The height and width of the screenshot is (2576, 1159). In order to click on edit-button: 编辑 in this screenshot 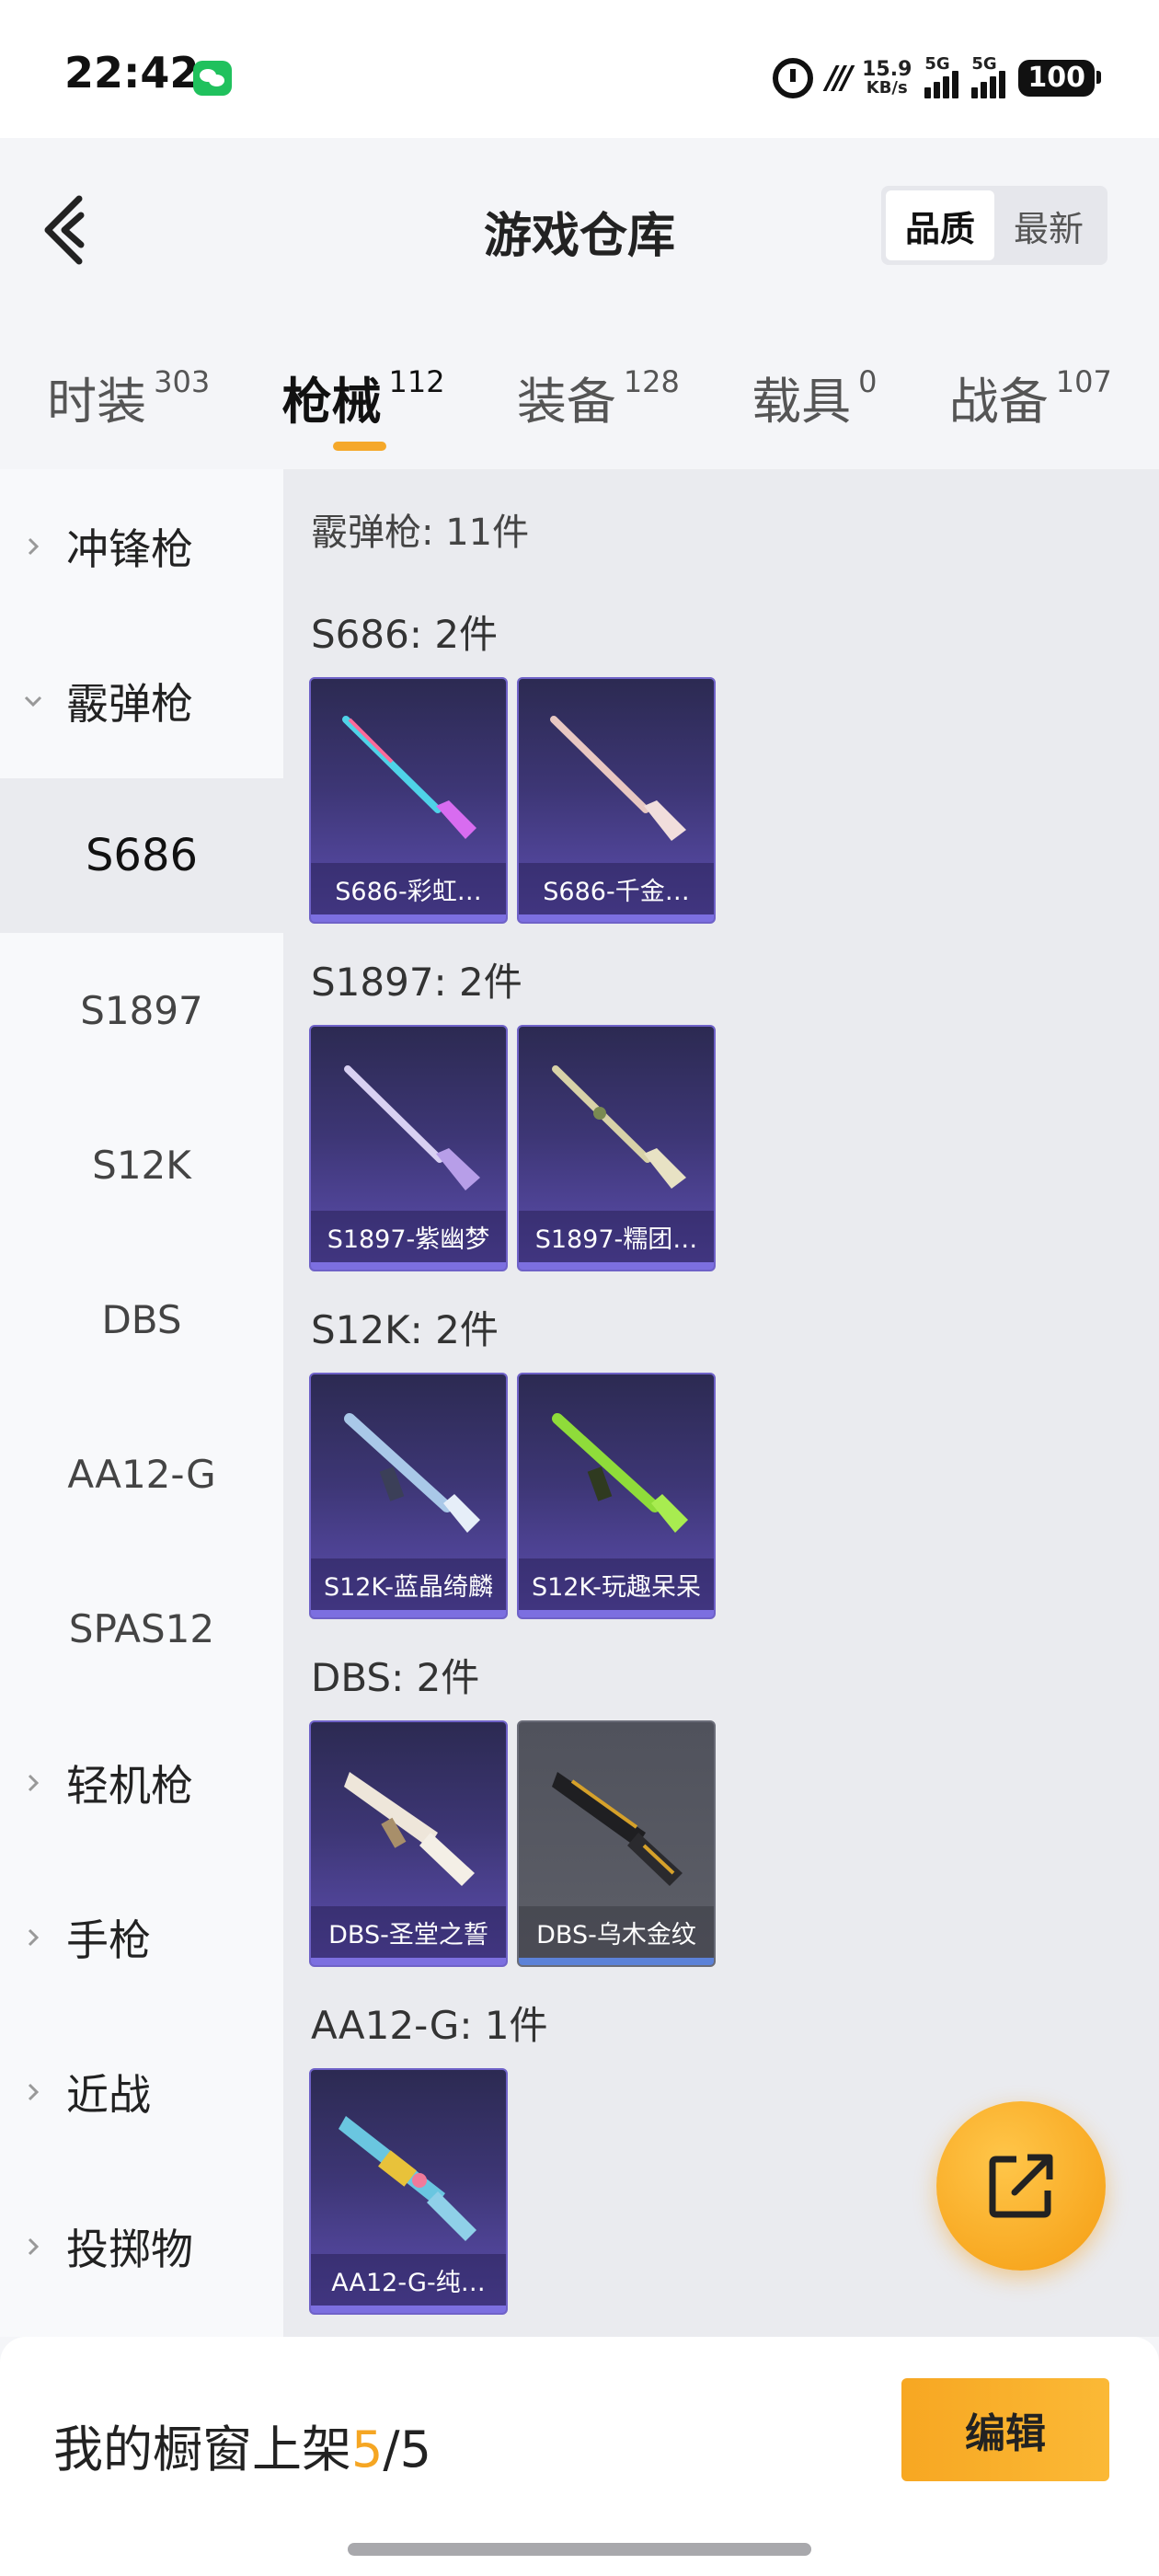, I will do `click(1005, 2429)`.